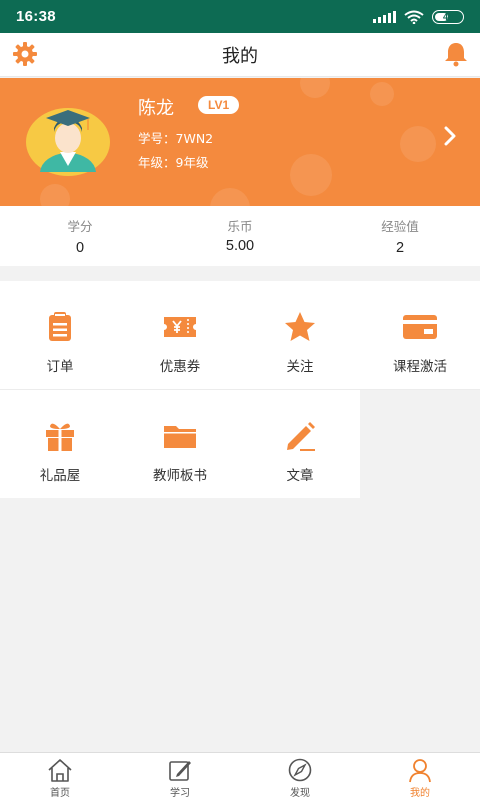 Image resolution: width=480 pixels, height=800 pixels. Describe the element at coordinates (60, 770) in the screenshot. I see `home-icon` at that location.